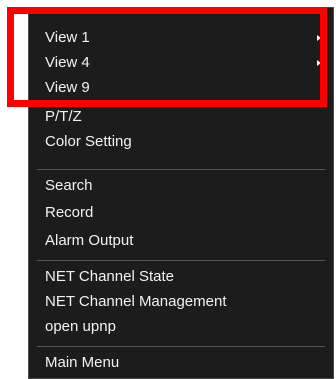 This screenshot has width=336, height=379. Describe the element at coordinates (184, 117) in the screenshot. I see `menu-item-ptz: P/T/Z` at that location.